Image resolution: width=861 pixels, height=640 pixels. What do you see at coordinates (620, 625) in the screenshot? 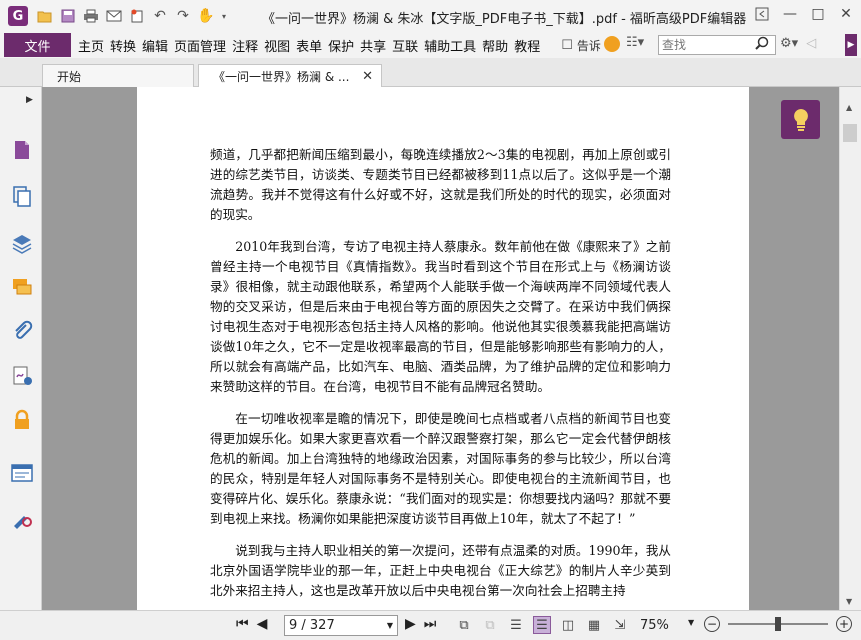
I see `reflow-icon: ⇲` at bounding box center [620, 625].